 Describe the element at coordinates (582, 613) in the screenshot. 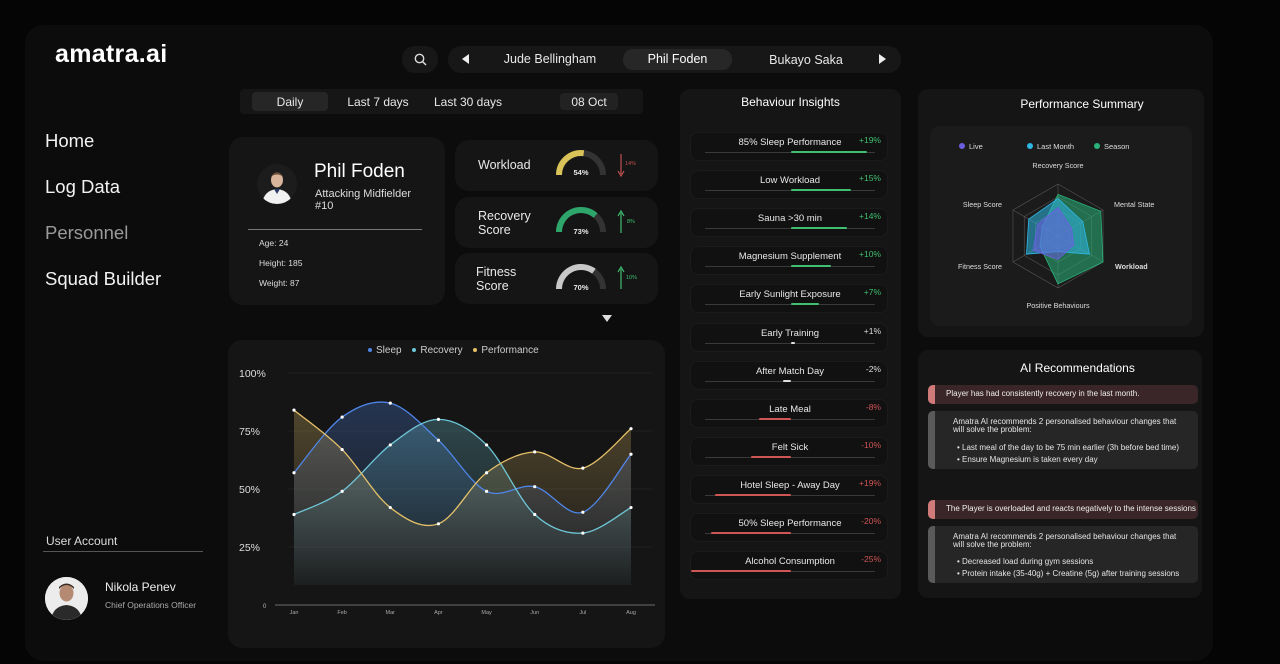

I see `x-tick-label: Jul` at that location.